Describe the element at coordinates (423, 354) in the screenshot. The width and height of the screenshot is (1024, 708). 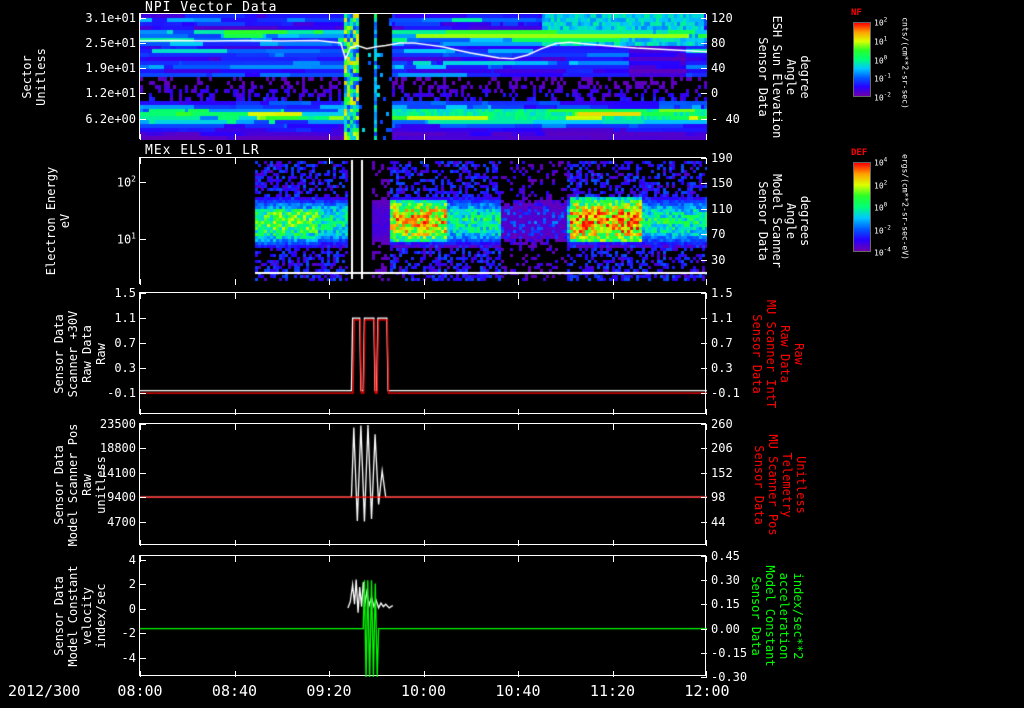
I see `scanner-30v-line-canvas` at that location.